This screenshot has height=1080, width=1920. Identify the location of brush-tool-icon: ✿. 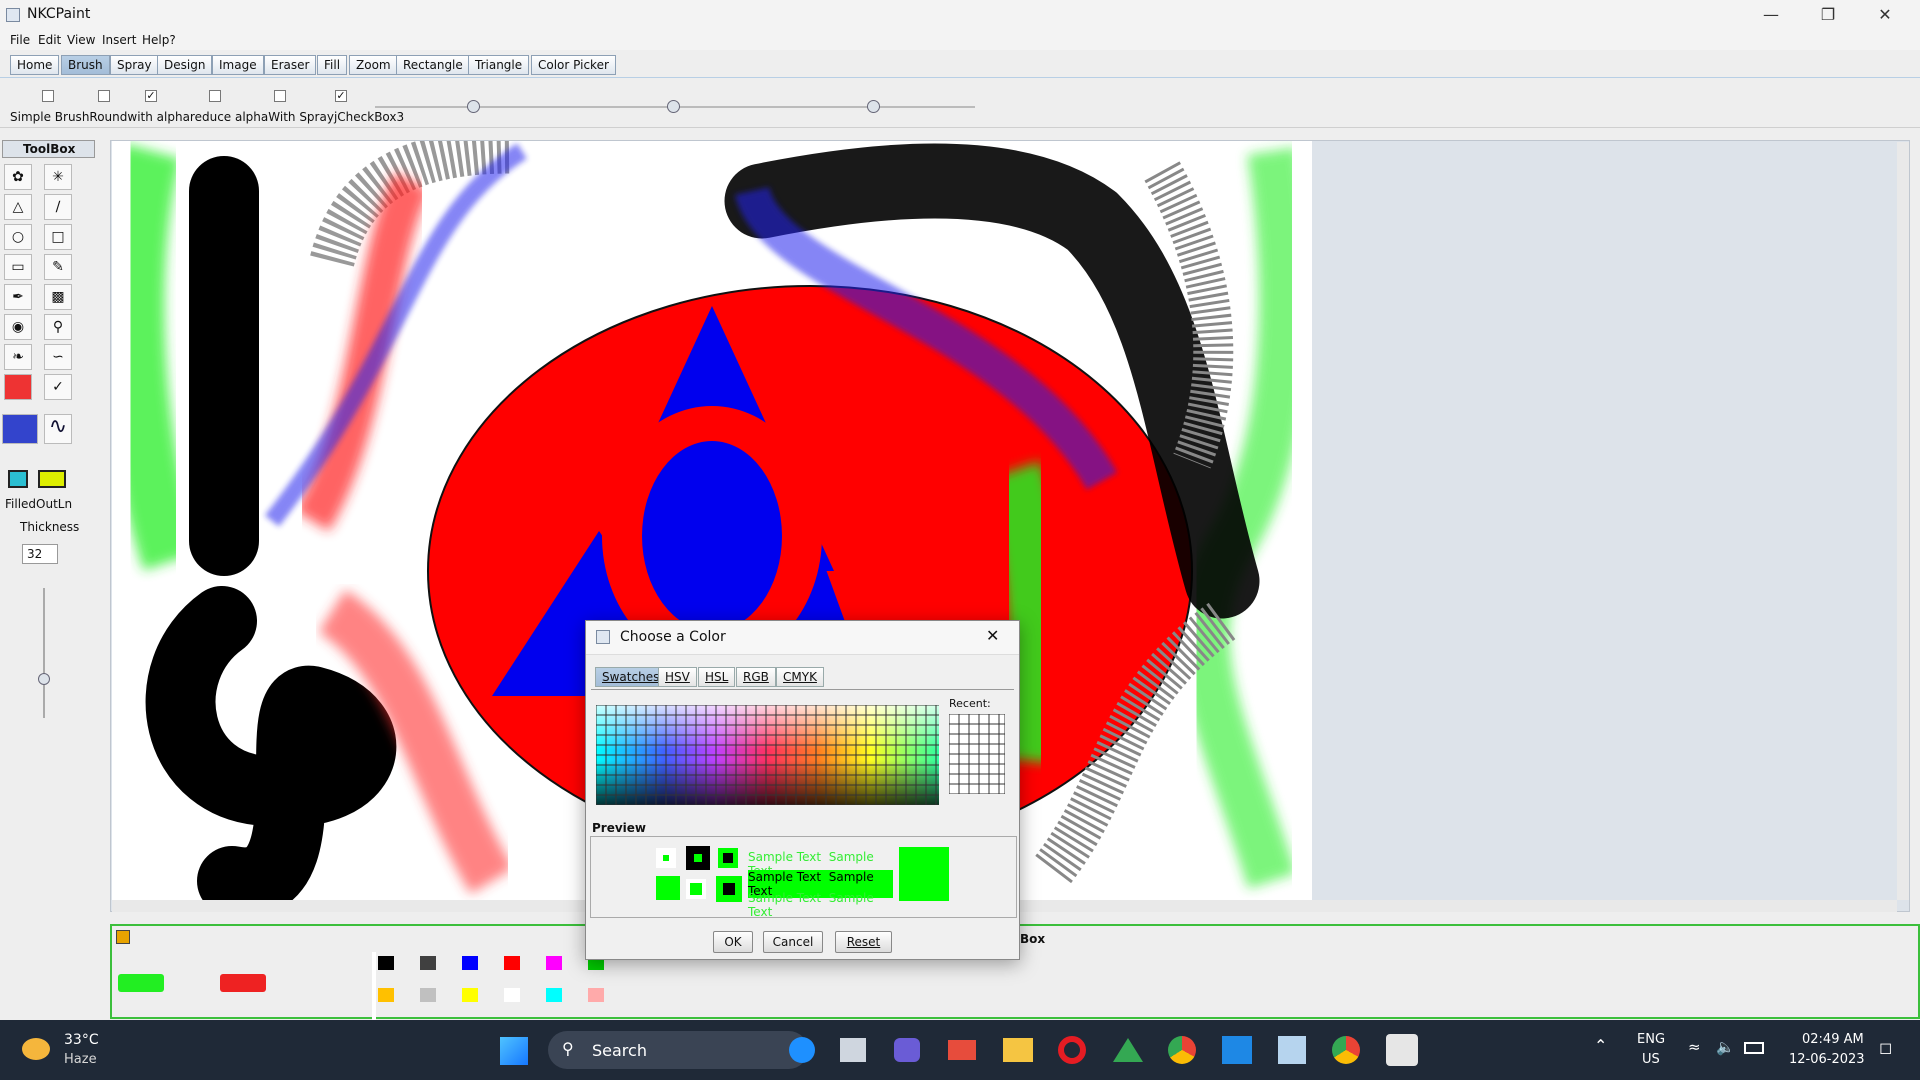
(18, 177).